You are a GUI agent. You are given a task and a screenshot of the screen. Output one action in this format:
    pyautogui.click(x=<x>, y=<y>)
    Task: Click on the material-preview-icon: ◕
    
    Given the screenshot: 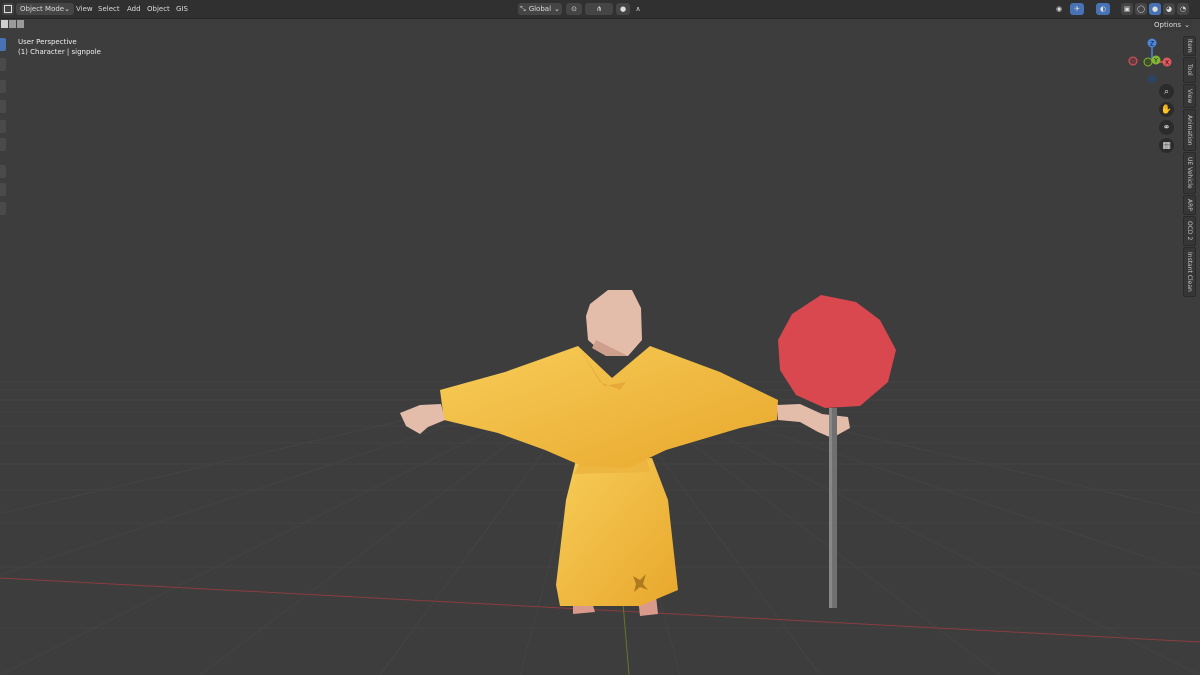 What is the action you would take?
    pyautogui.click(x=1169, y=9)
    